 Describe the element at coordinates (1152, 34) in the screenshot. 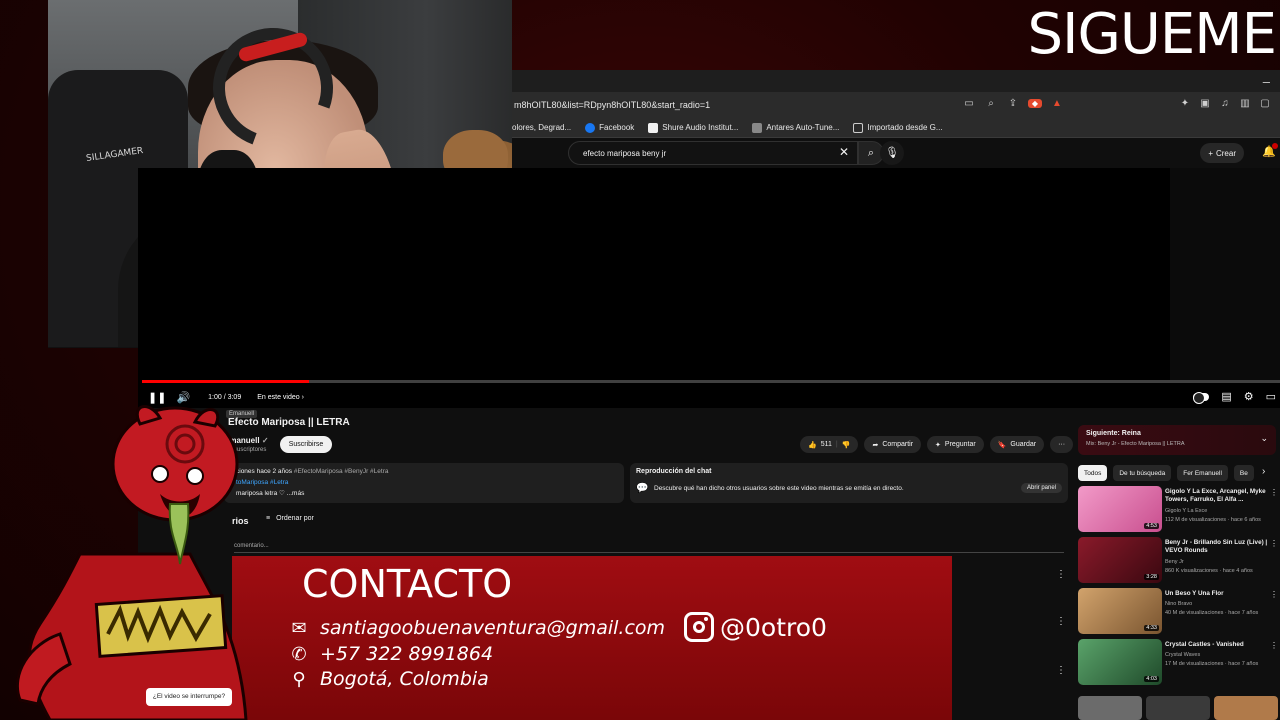

I see `overlay-title: SIGUEME` at that location.